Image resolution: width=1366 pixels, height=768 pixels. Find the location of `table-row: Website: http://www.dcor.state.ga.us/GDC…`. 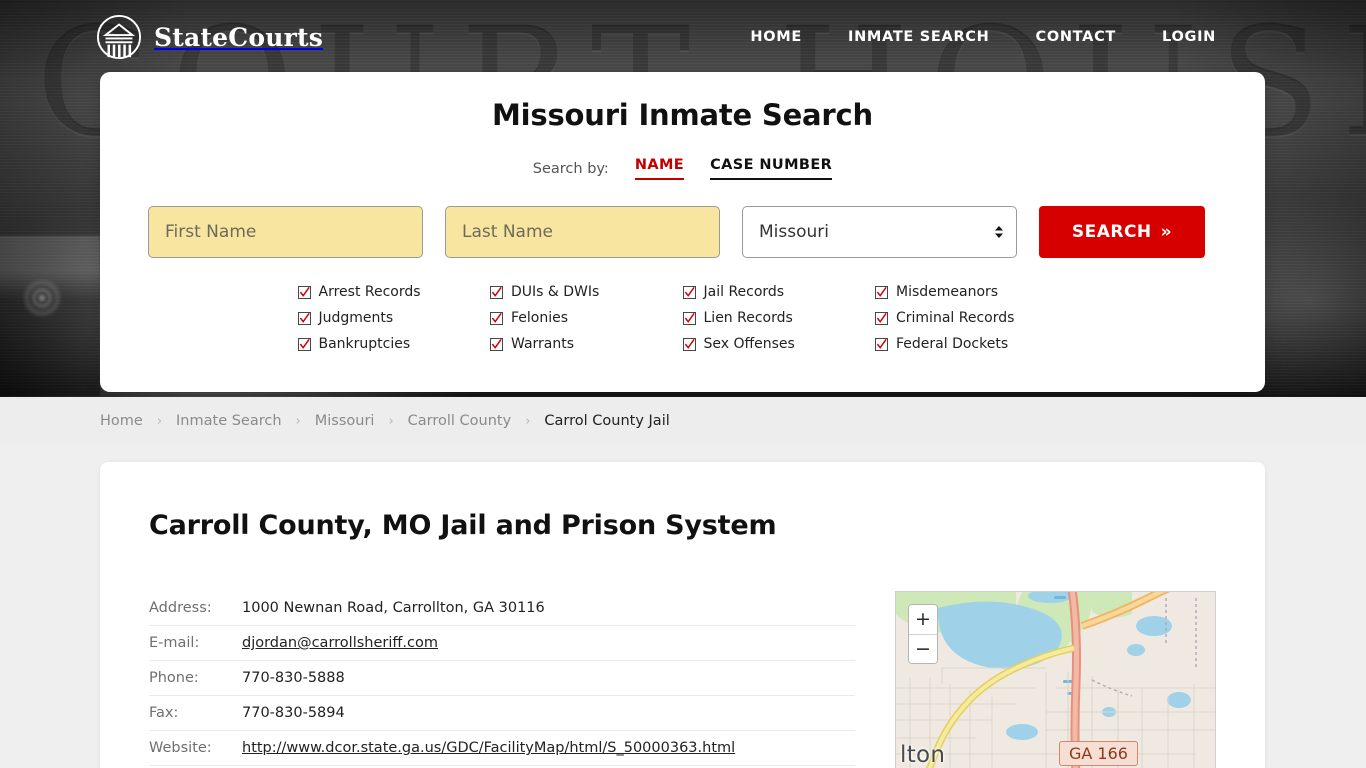

table-row: Website: http://www.dcor.state.ga.us/GDC… is located at coordinates (502, 748).